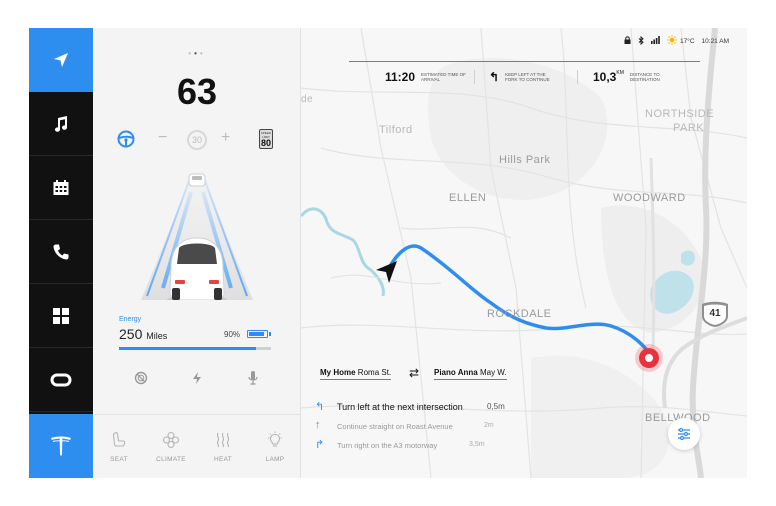 The image size is (776, 506). What do you see at coordinates (494, 77) in the screenshot?
I see `keep-left-arrow-icon: ↰` at bounding box center [494, 77].